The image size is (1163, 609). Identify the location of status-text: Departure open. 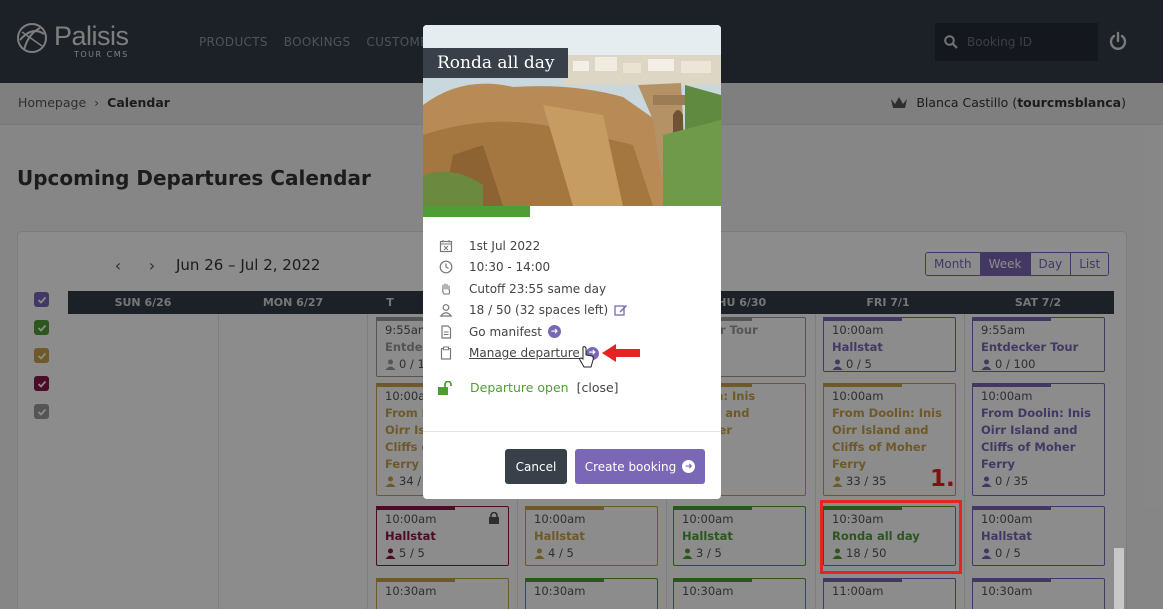
(519, 387).